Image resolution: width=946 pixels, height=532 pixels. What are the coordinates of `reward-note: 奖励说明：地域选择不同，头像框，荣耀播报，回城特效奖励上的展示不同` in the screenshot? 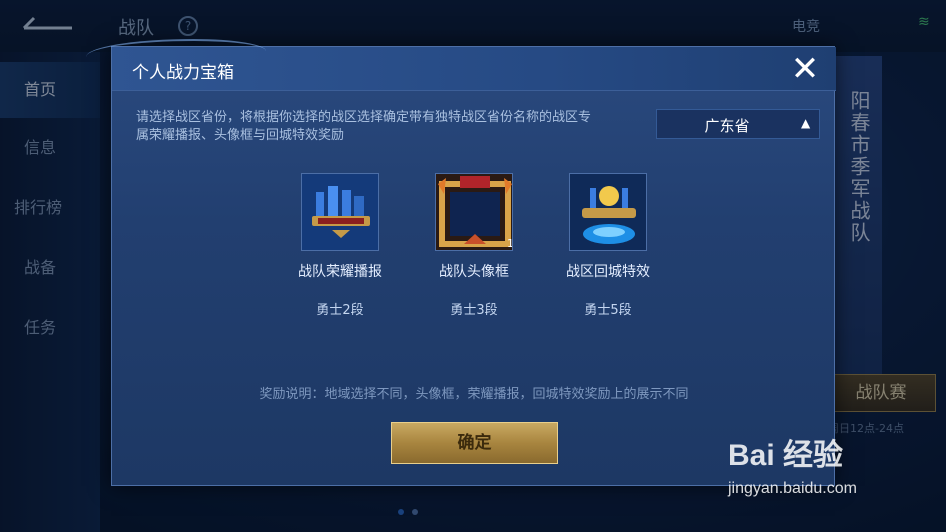 It's located at (474, 394).